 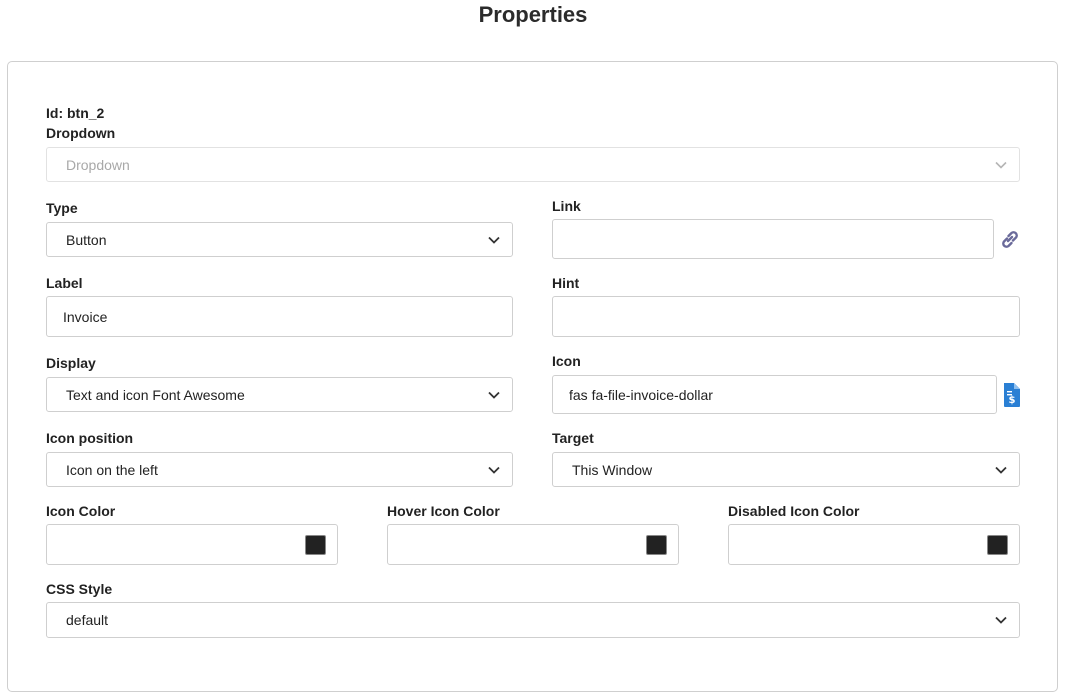 What do you see at coordinates (612, 469) in the screenshot?
I see `target-value: This Window` at bounding box center [612, 469].